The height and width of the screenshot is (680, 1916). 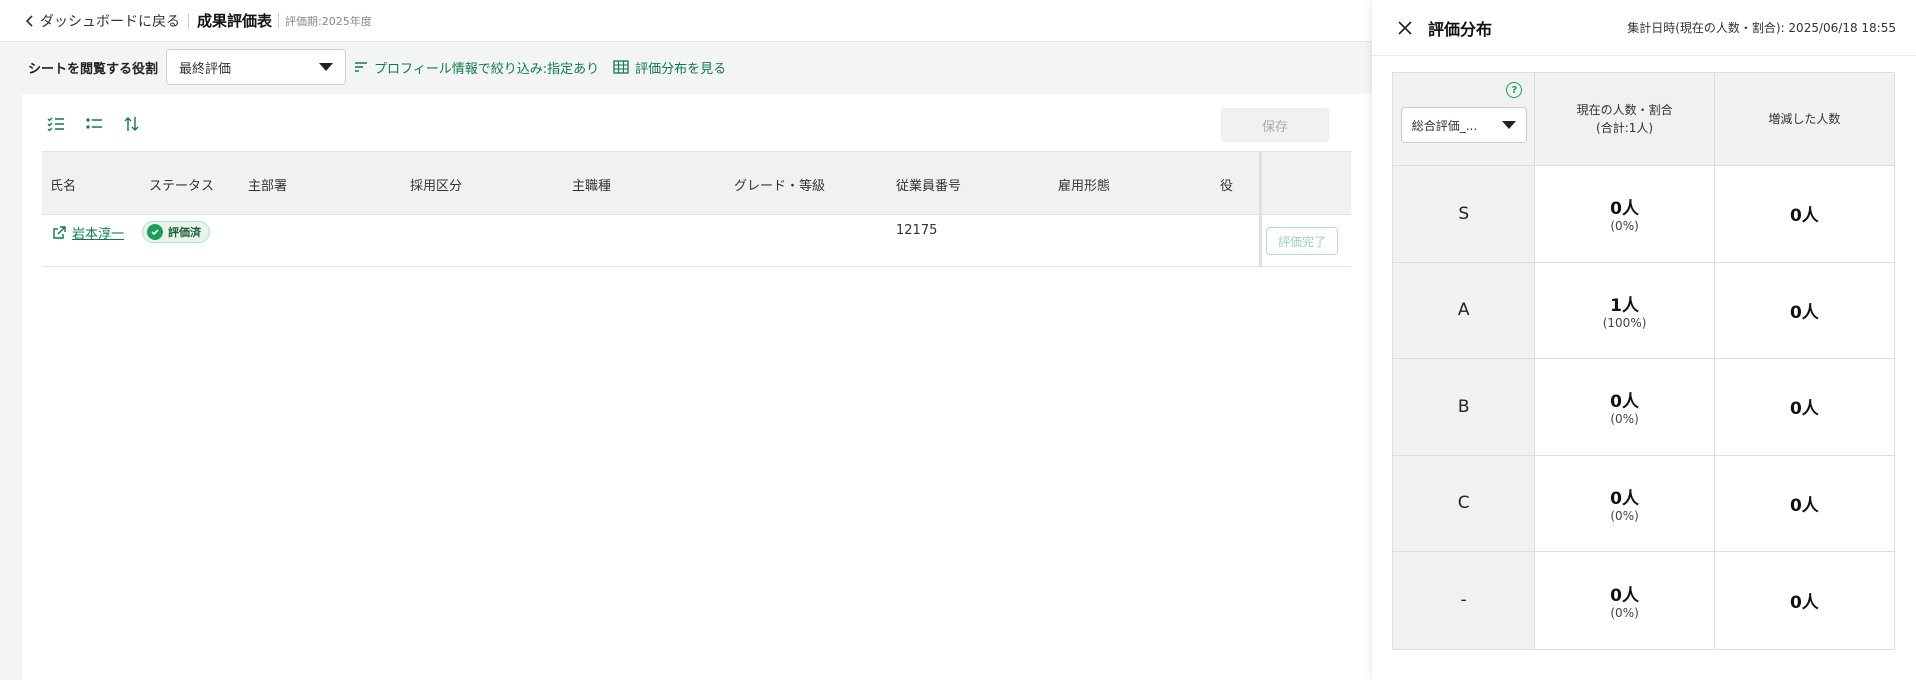 I want to click on distribution-header-row: ? 総合評価_... 現在の人数・割合 (合計:1人) 増減した人数, so click(x=1643, y=119).